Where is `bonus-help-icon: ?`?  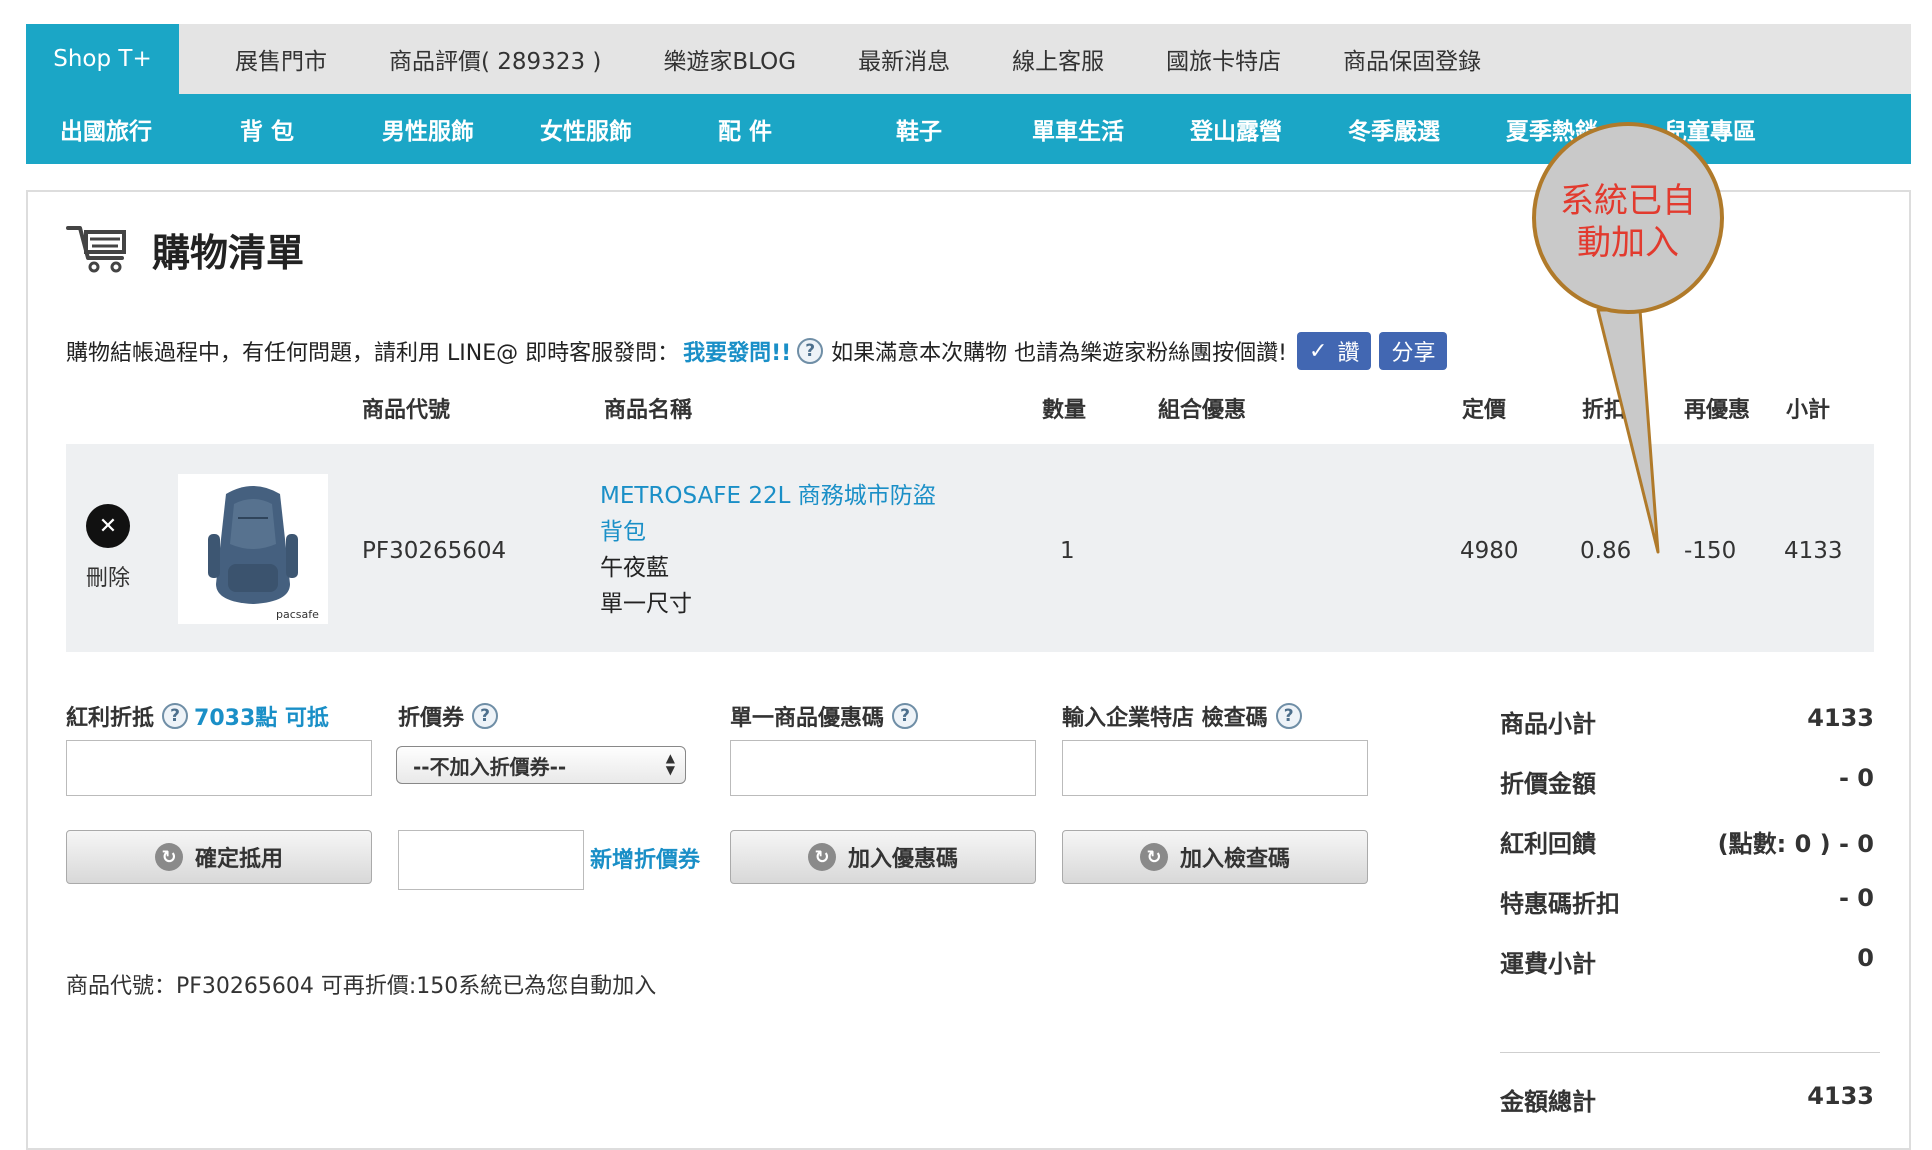
bonus-help-icon: ? is located at coordinates (175, 716).